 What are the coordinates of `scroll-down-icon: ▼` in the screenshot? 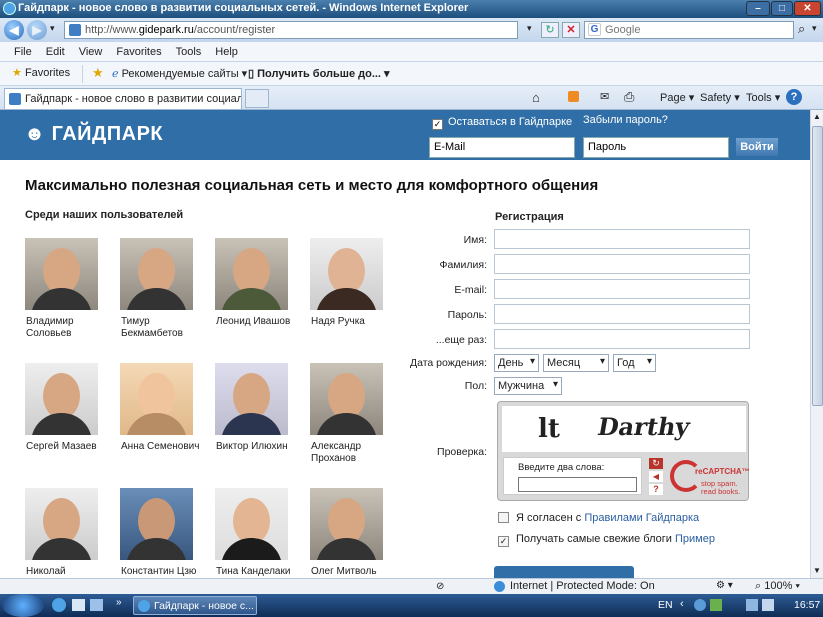 It's located at (817, 570).